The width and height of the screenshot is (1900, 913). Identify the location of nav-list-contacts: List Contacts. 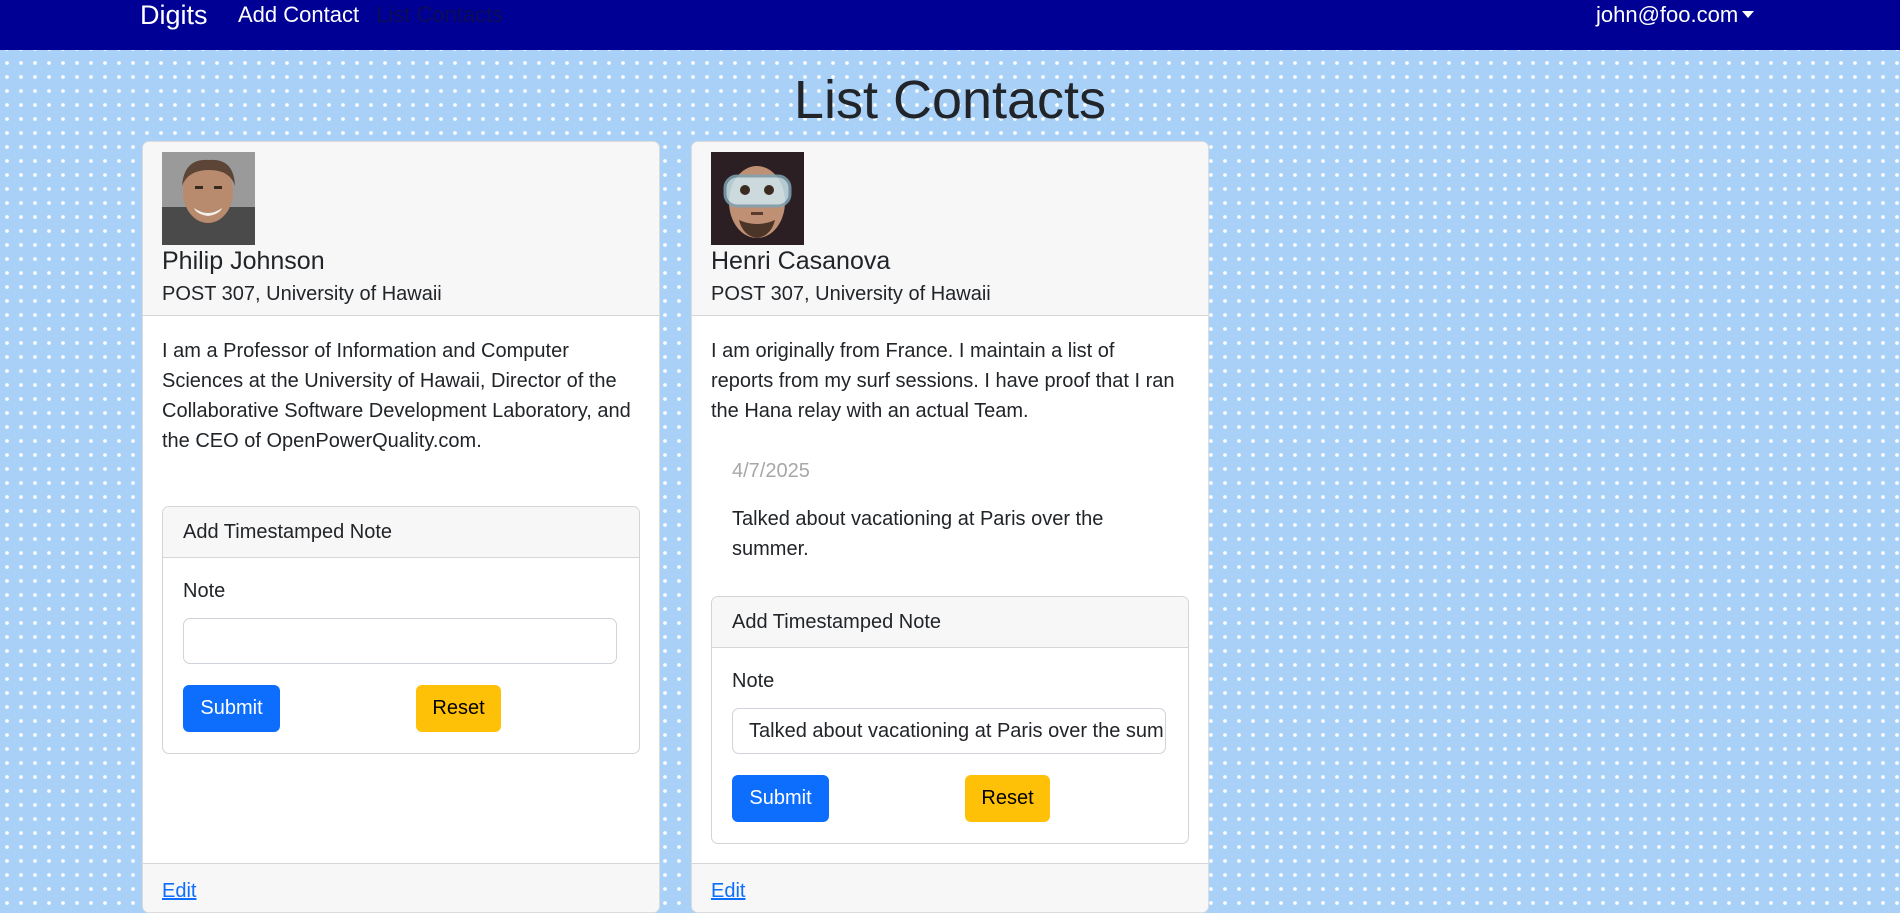
(439, 15).